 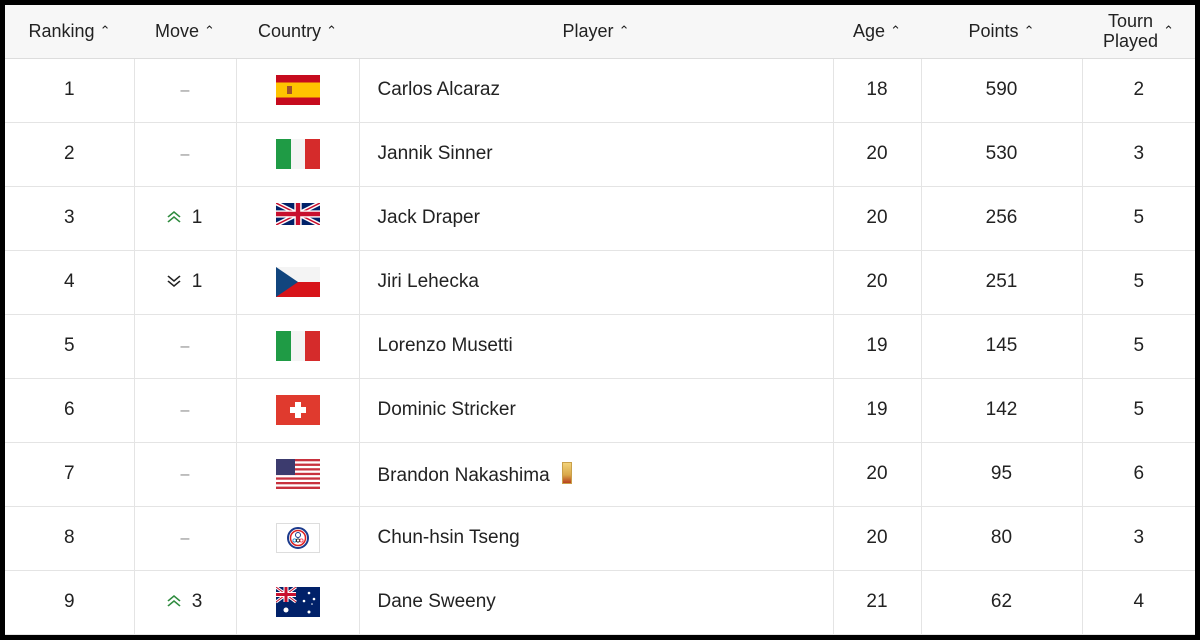 I want to click on ranking-cell: 2, so click(x=70, y=154).